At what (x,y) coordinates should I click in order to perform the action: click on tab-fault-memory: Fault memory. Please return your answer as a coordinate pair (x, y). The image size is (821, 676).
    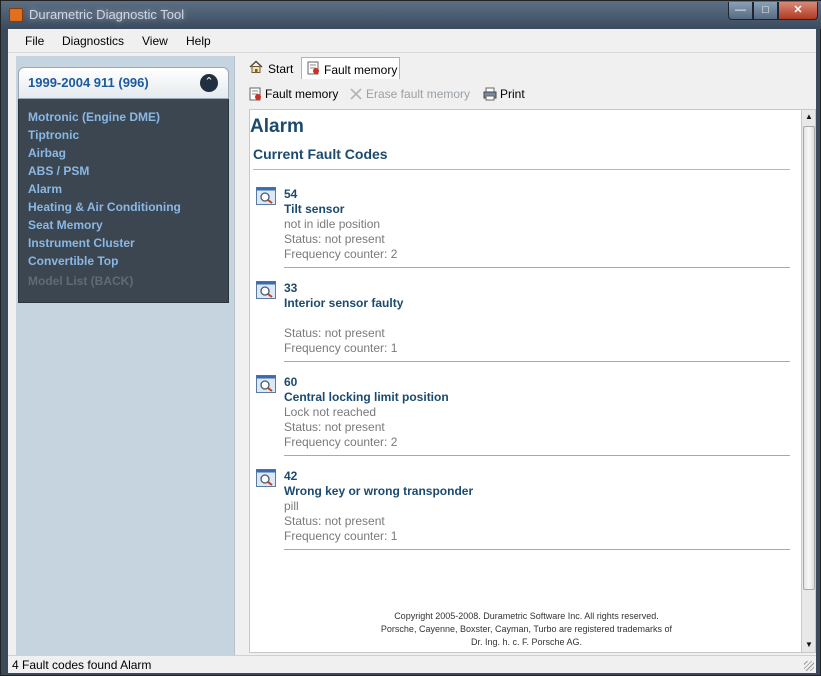
    Looking at the image, I should click on (350, 68).